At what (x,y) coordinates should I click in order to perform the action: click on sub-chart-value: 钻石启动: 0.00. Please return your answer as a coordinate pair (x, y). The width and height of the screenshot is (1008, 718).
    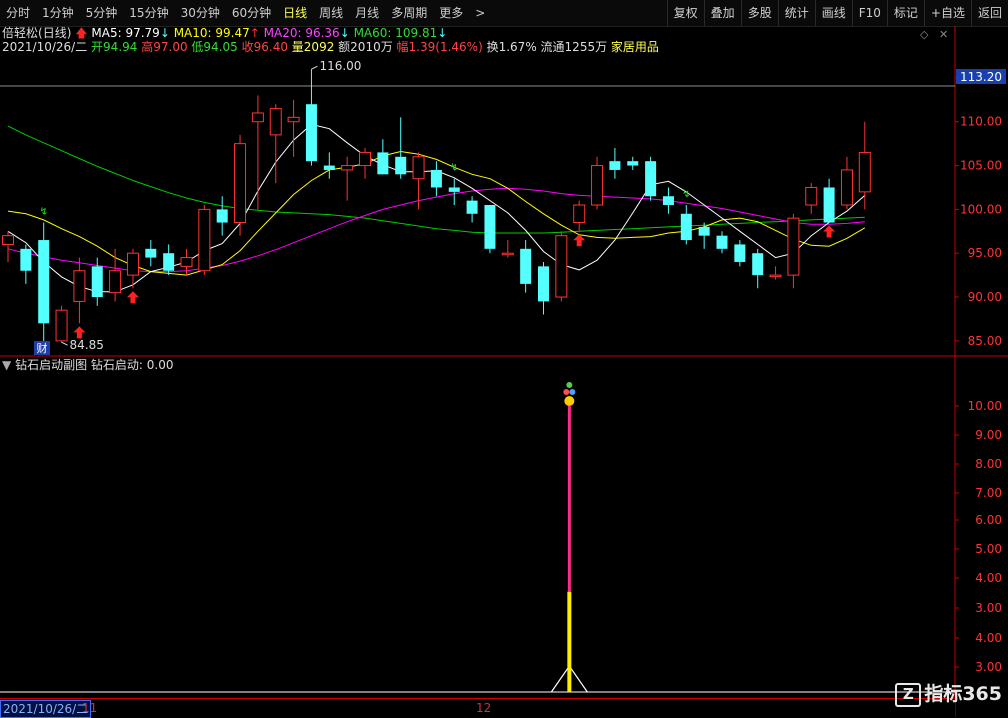
    Looking at the image, I should click on (132, 365).